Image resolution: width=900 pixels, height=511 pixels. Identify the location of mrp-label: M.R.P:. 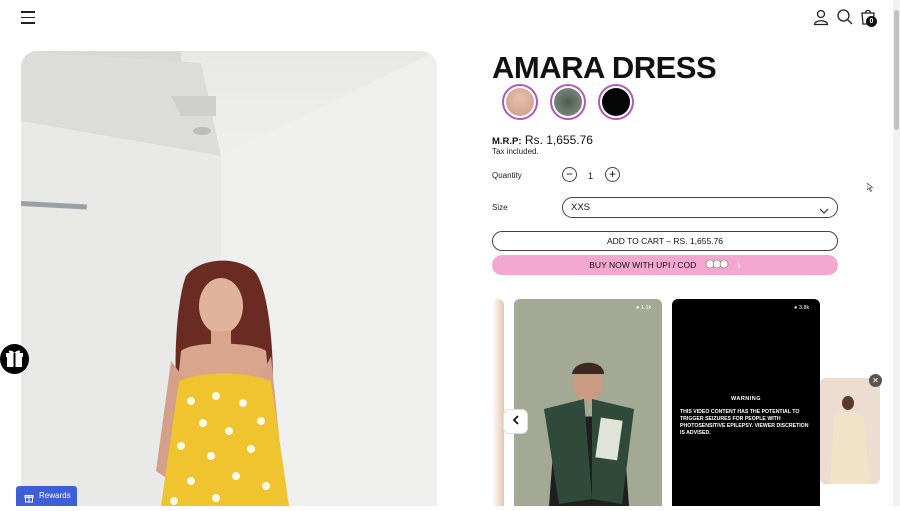
(507, 141).